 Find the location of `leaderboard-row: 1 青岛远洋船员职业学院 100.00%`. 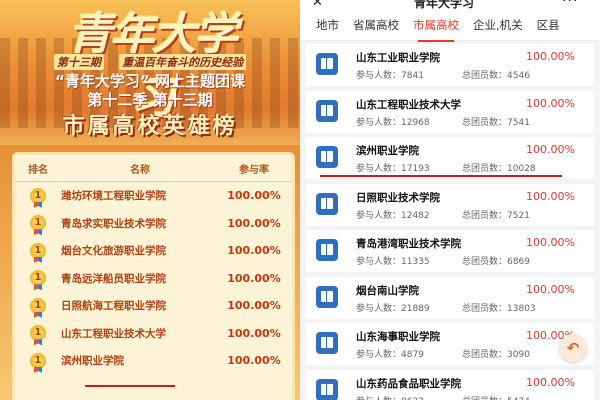

leaderboard-row: 1 青岛远洋船员职业学院 100.00% is located at coordinates (153, 279).